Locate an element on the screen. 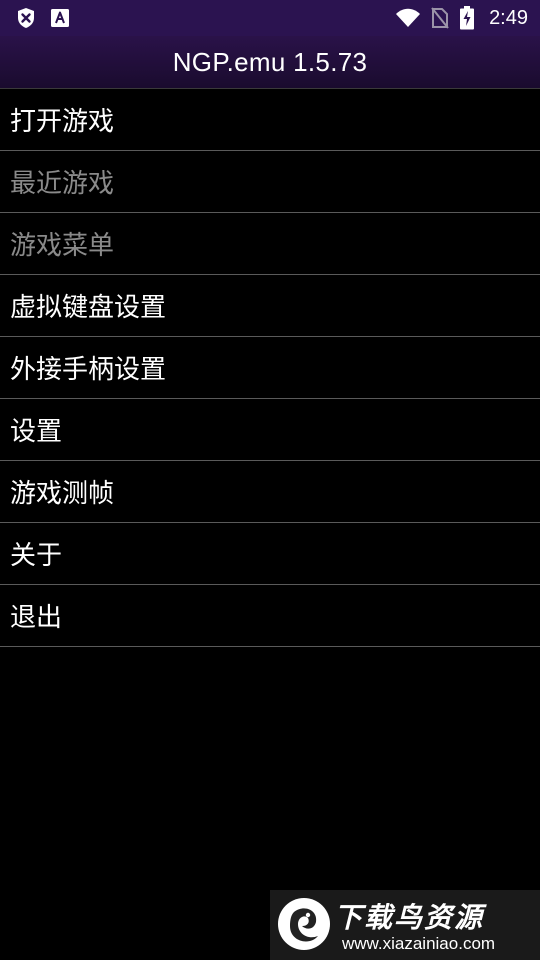  menu-item-exit: 退出 is located at coordinates (270, 616).